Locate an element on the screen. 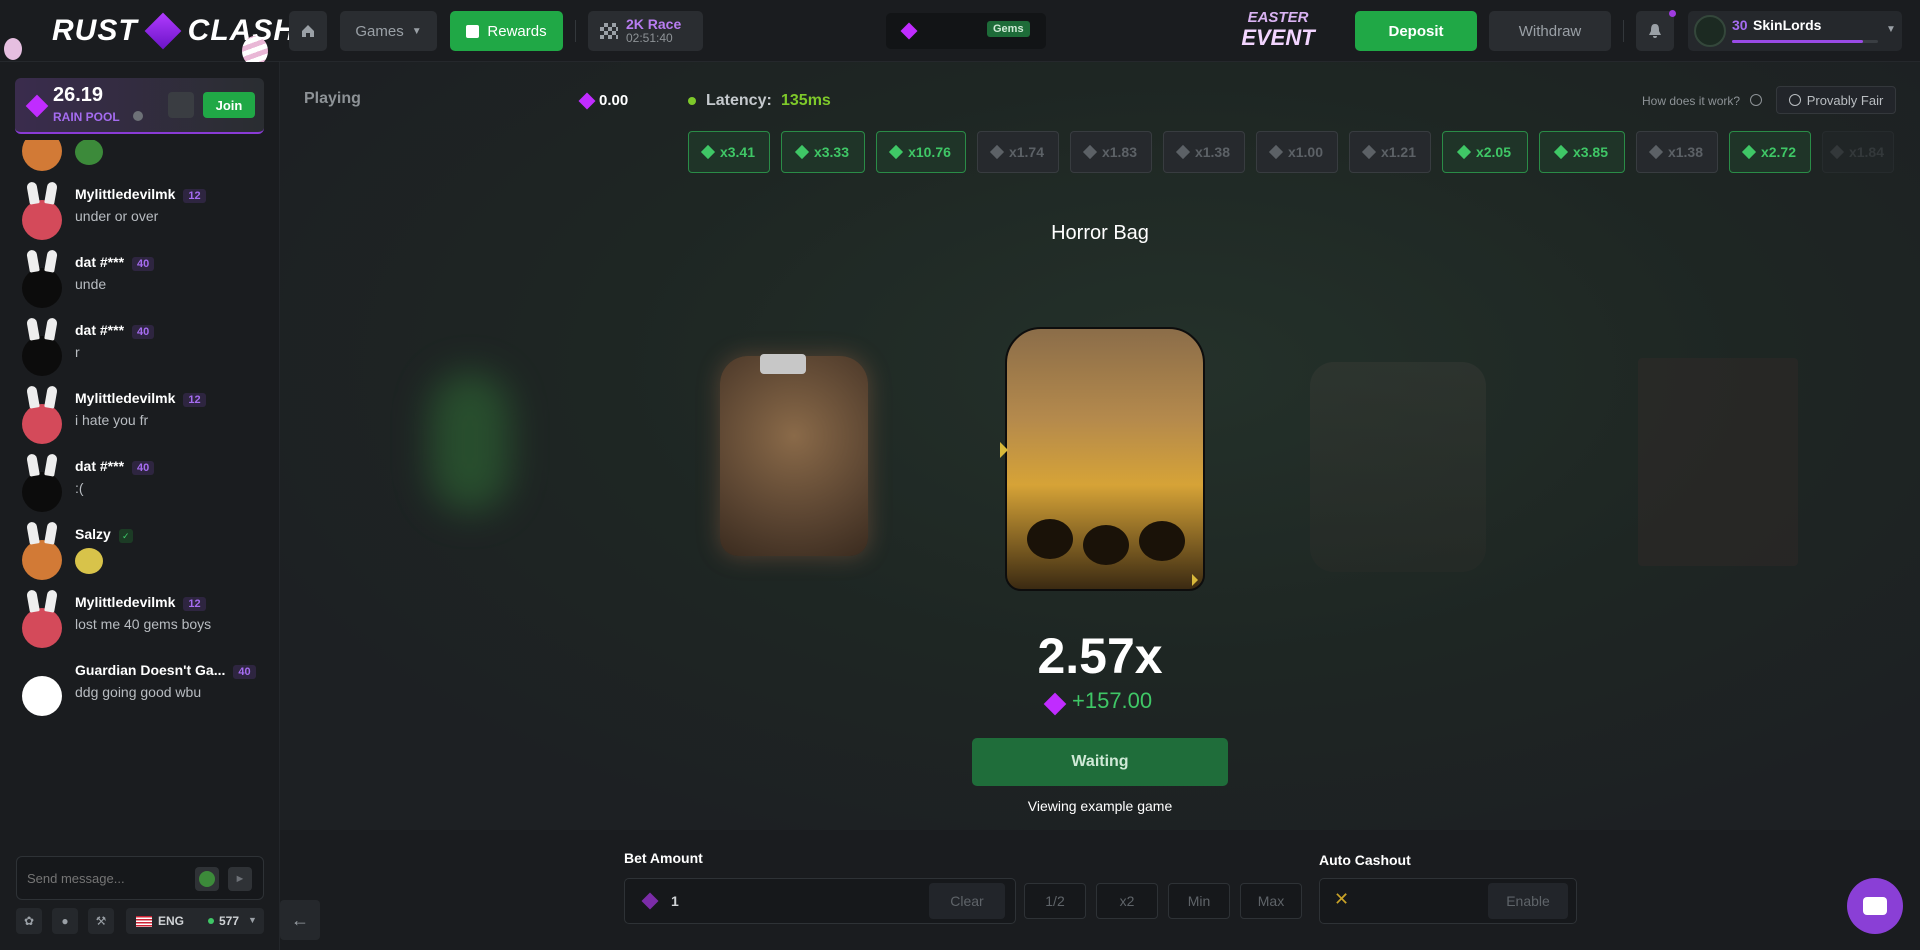  bet-amount-input: 1 is located at coordinates (675, 901).